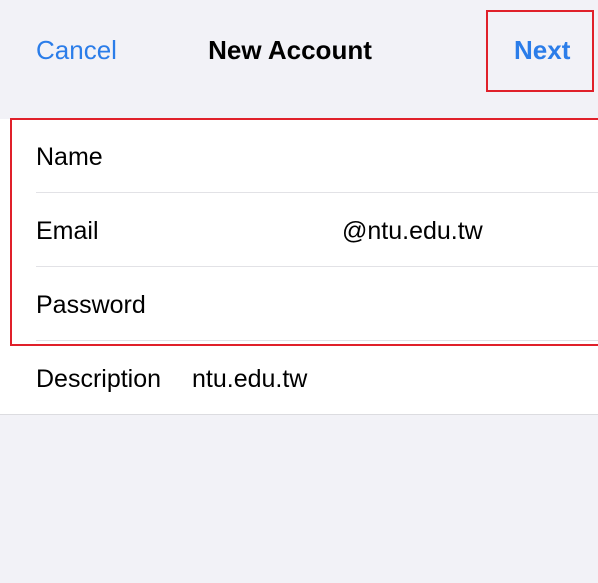 This screenshot has width=598, height=583. I want to click on email-row: Email @ntu.edu.tw, so click(299, 230).